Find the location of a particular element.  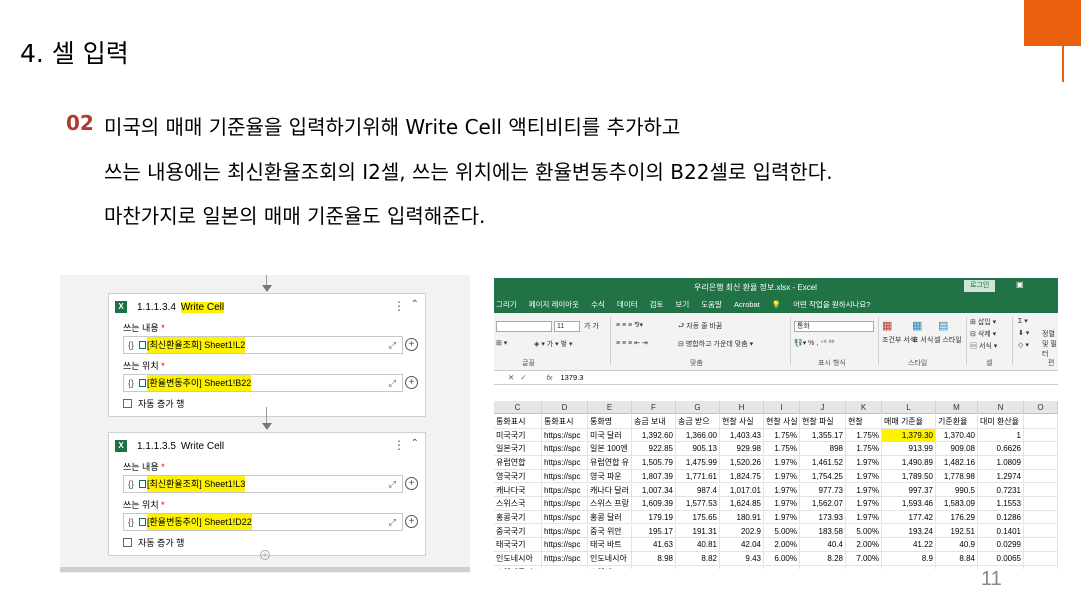

cell: 0.1401 is located at coordinates (1001, 531).